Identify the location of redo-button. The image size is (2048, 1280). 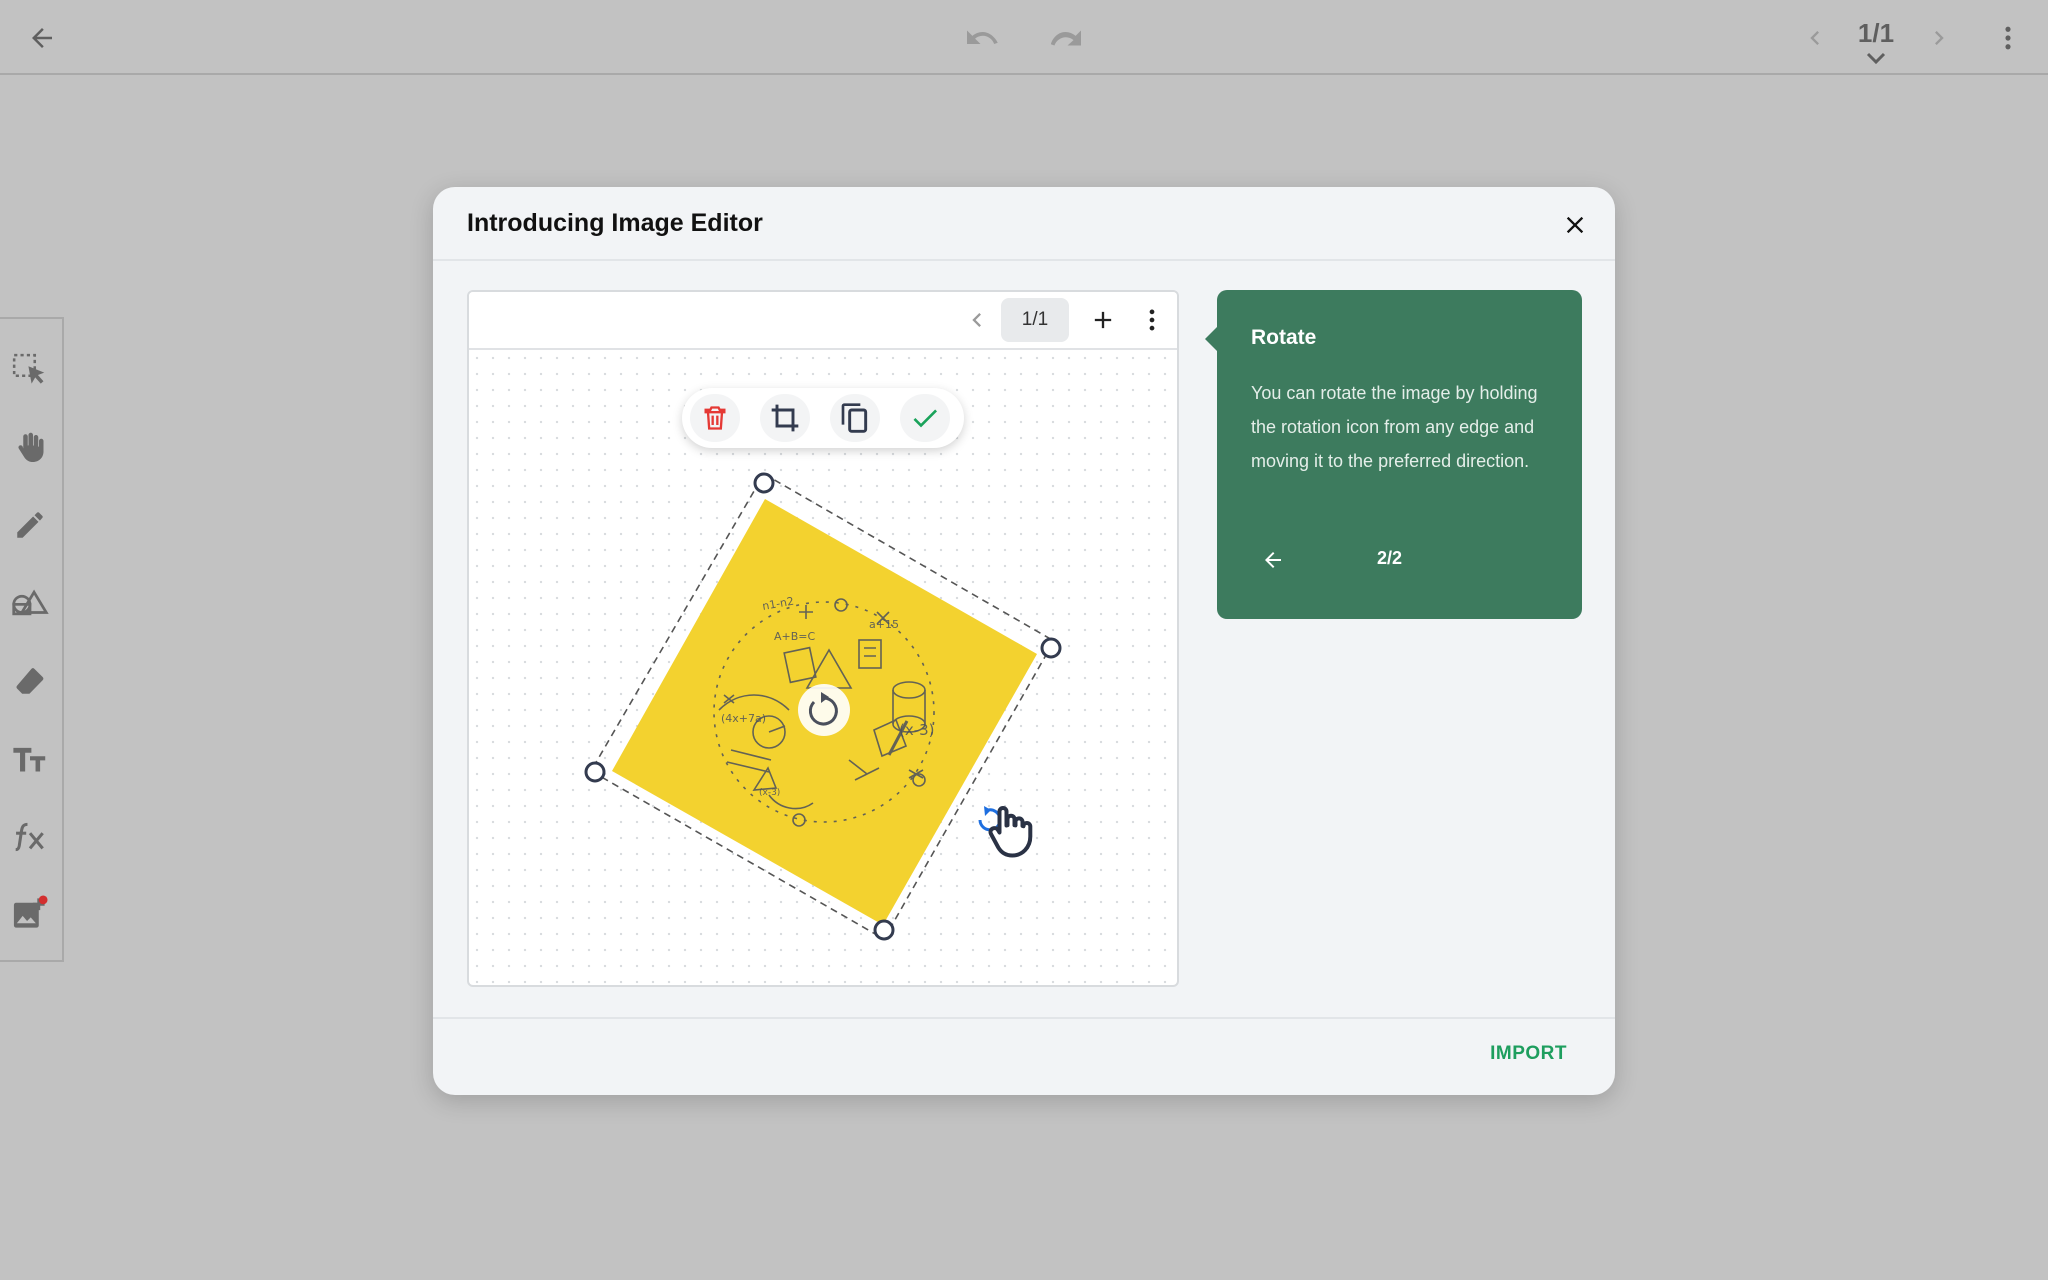
(1066, 38).